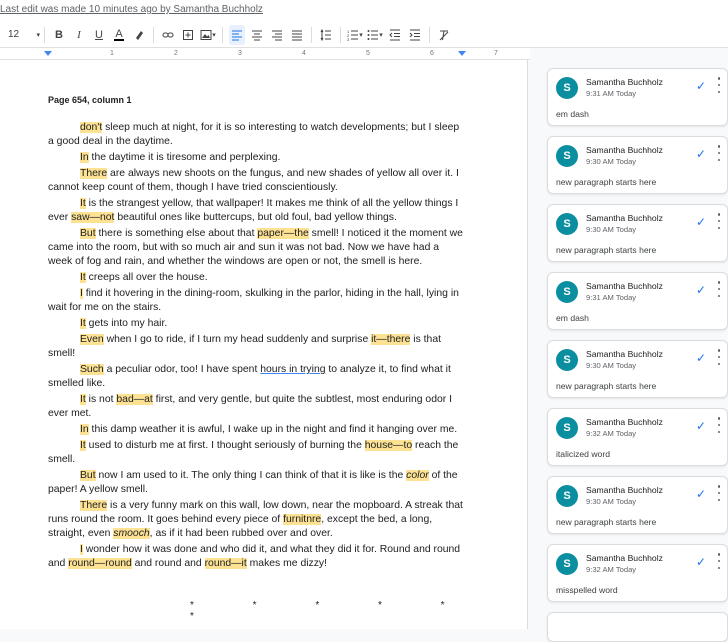  What do you see at coordinates (355, 35) in the screenshot?
I see `numbered-list-button: 123 ▾` at bounding box center [355, 35].